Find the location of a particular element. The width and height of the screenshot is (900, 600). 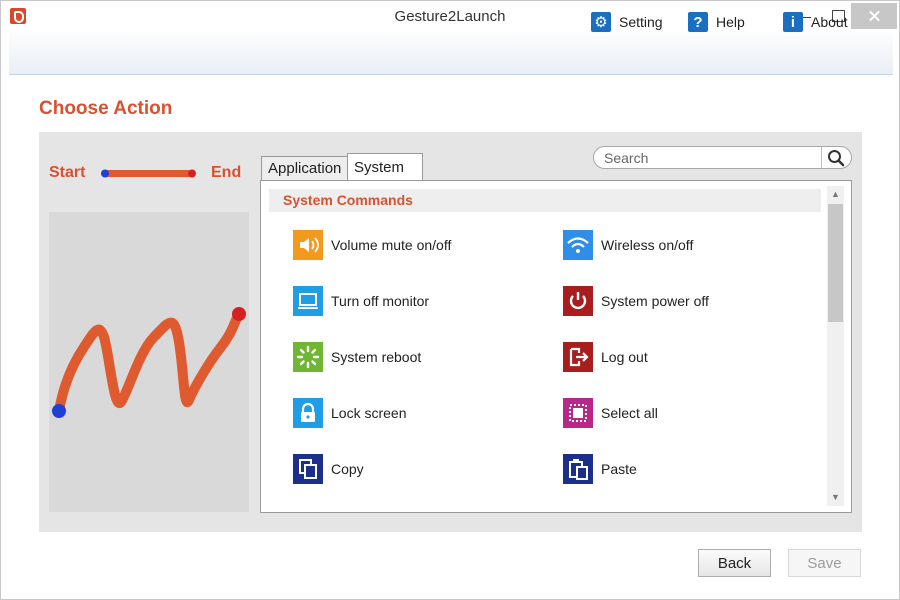

end-point is located at coordinates (239, 314).